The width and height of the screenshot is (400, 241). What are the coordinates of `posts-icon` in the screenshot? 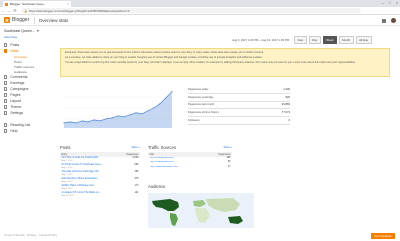 It's located at (6, 45).